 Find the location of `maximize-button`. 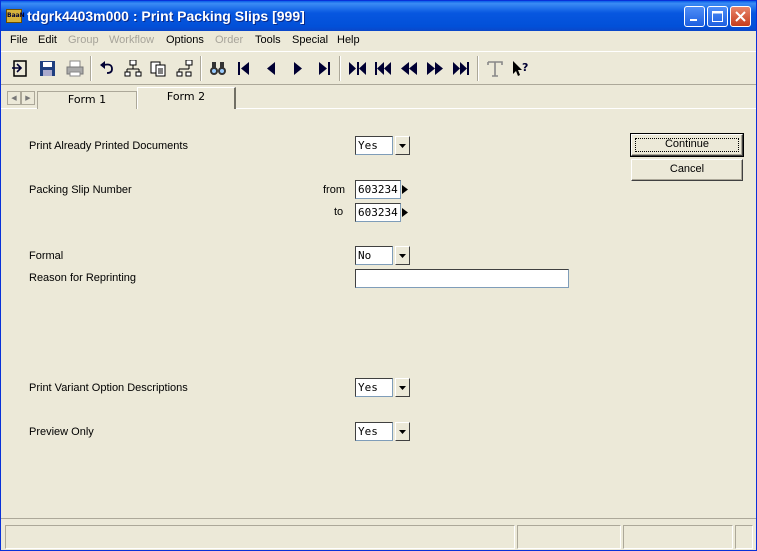

maximize-button is located at coordinates (717, 16).